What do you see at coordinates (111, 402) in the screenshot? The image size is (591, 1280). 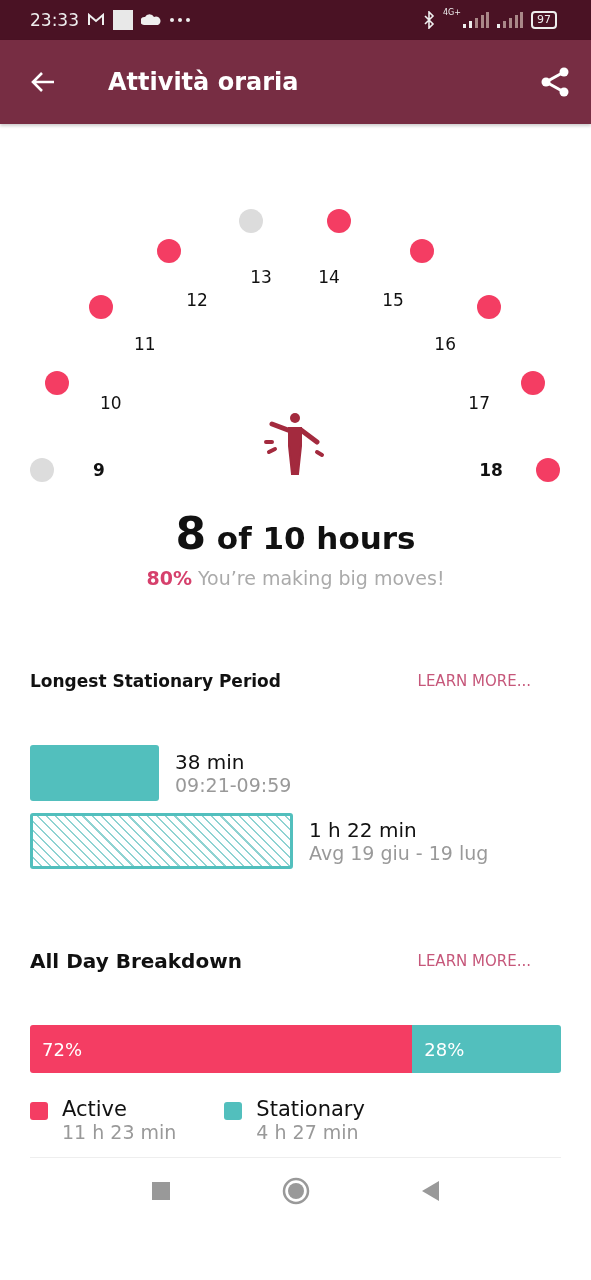 I see `hour-label: 10` at bounding box center [111, 402].